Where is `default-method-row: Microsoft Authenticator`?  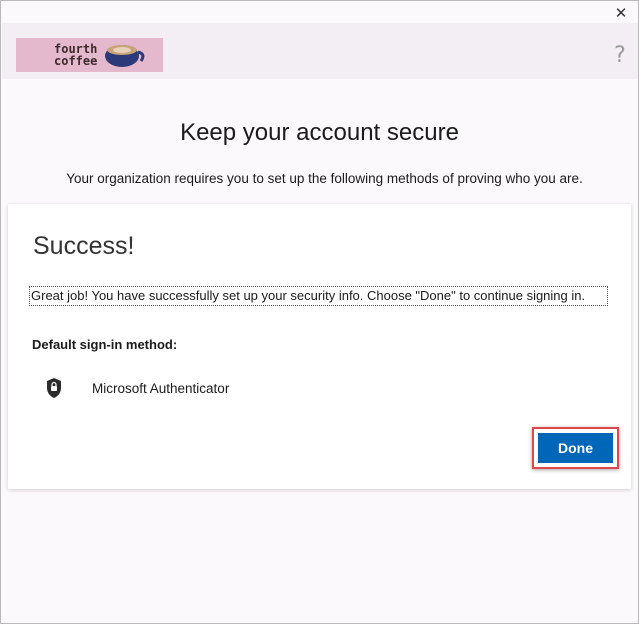 default-method-row: Microsoft Authenticator is located at coordinates (137, 388).